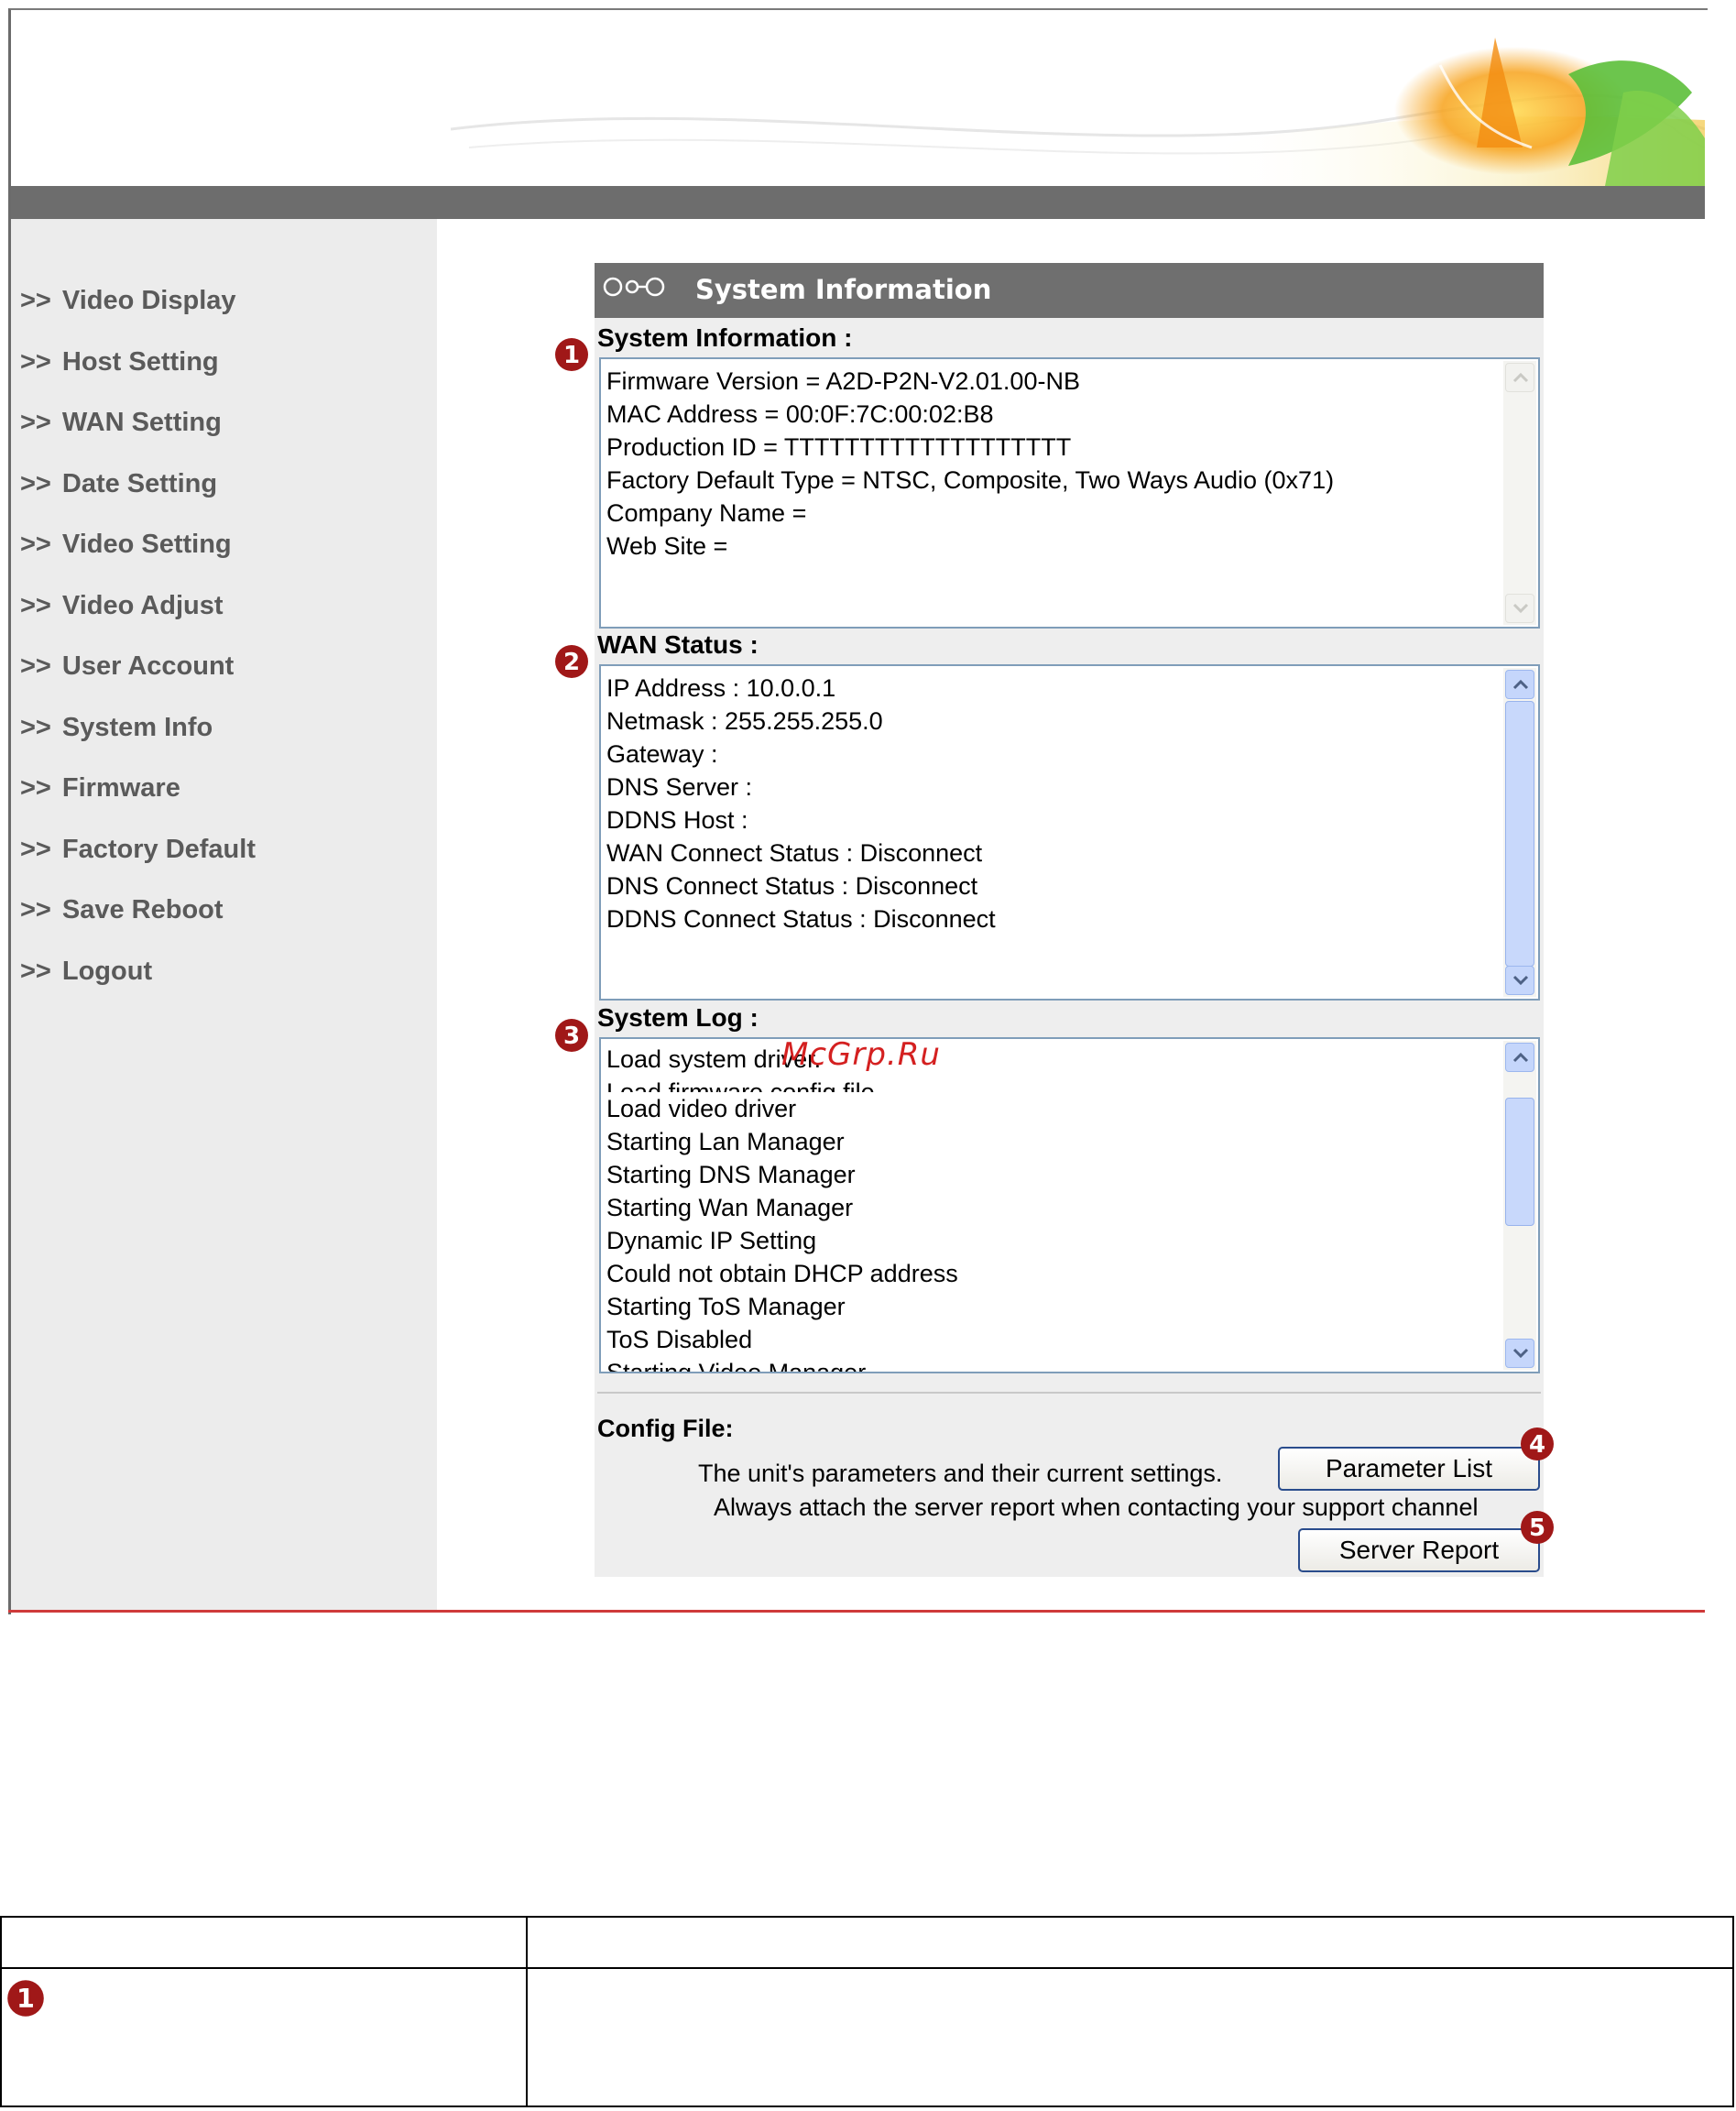 This screenshot has height=2111, width=1736. I want to click on sidebar-item-logout: >> Logout, so click(86, 975).